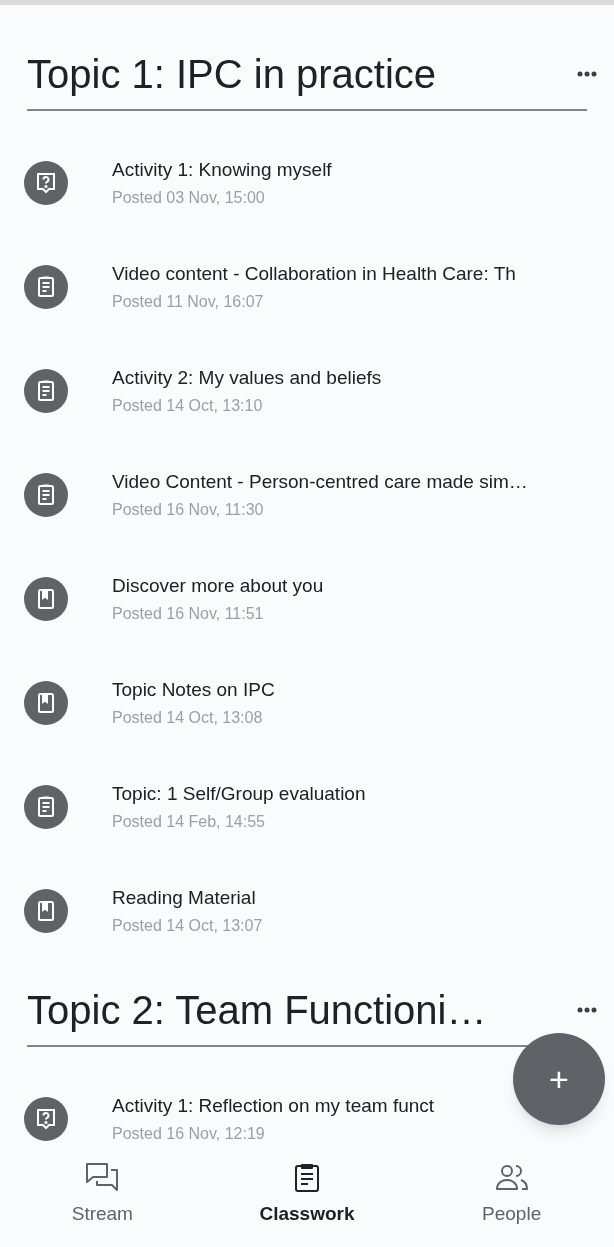 This screenshot has height=1247, width=614. What do you see at coordinates (102, 1177) in the screenshot?
I see `chat-icon` at bounding box center [102, 1177].